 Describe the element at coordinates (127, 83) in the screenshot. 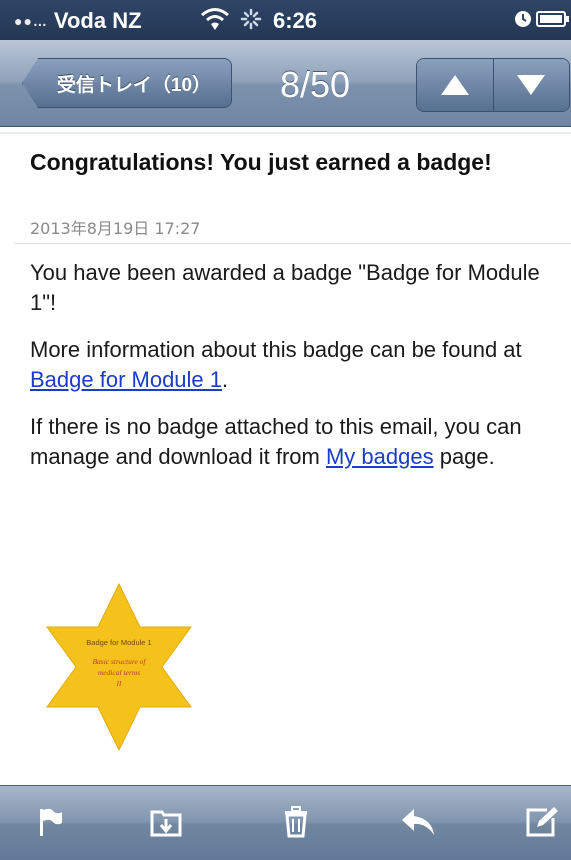

I see `back-to-inbox-button: 受信トレイ（10）` at that location.